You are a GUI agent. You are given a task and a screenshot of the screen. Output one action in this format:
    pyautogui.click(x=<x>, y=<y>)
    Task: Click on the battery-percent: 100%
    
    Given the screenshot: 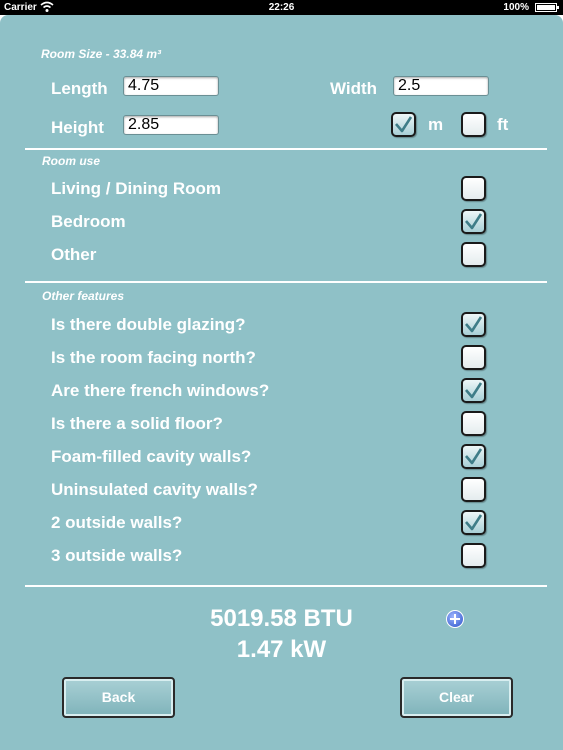 What is the action you would take?
    pyautogui.click(x=516, y=7)
    